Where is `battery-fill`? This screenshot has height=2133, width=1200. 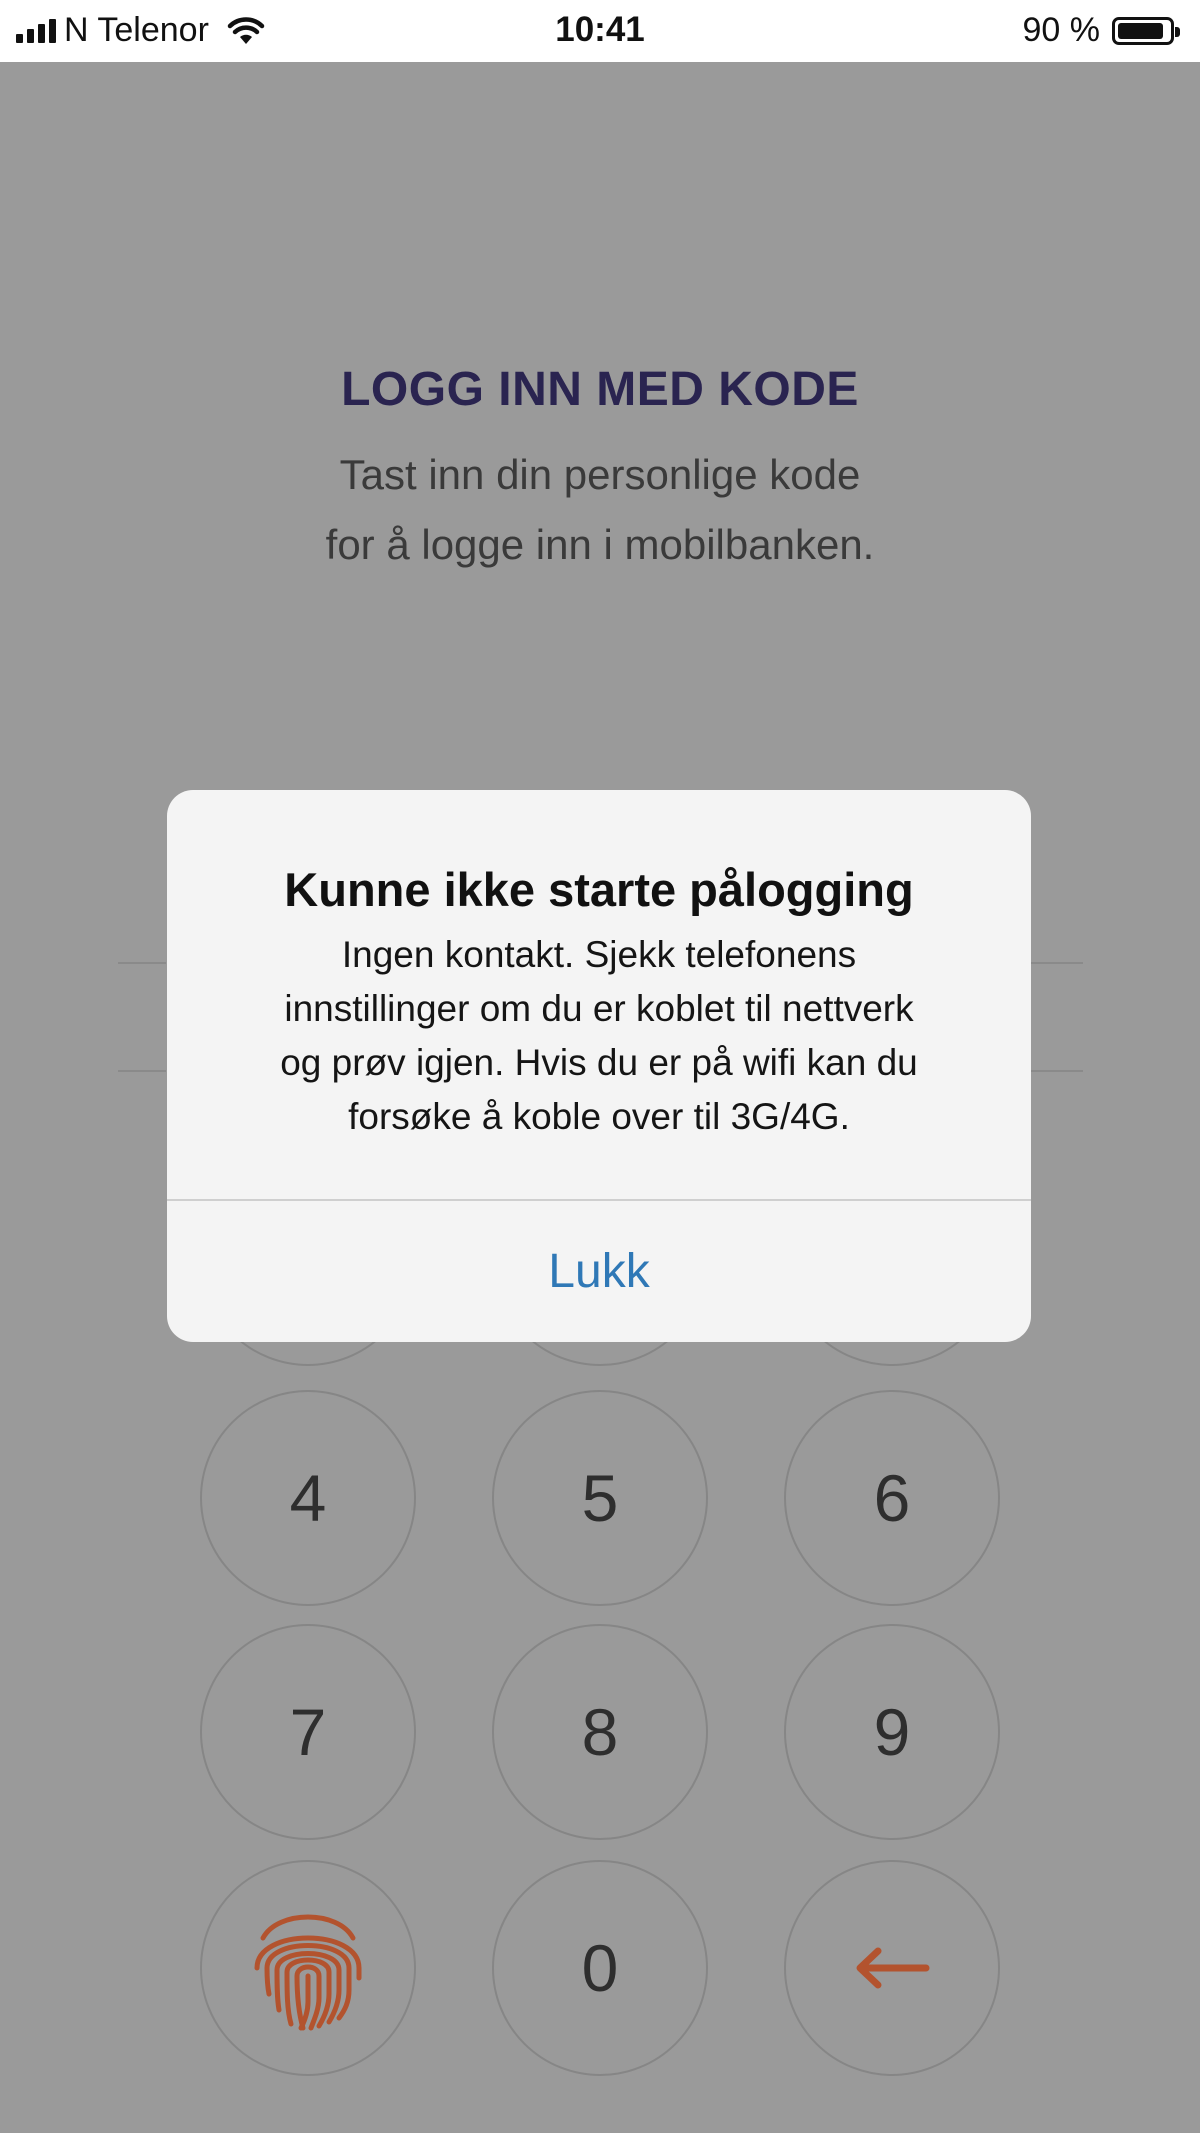
battery-fill is located at coordinates (1140, 30).